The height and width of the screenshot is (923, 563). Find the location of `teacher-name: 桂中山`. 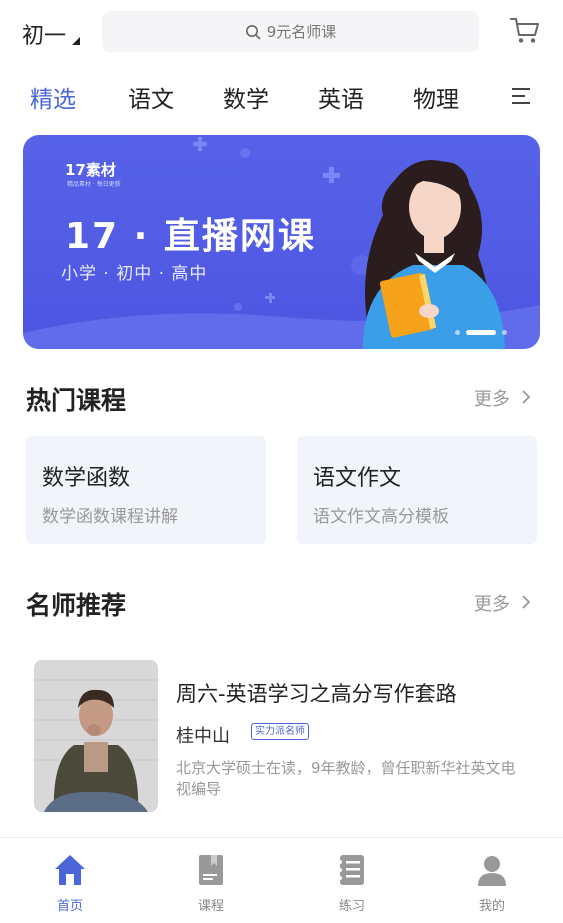

teacher-name: 桂中山 is located at coordinates (203, 736).